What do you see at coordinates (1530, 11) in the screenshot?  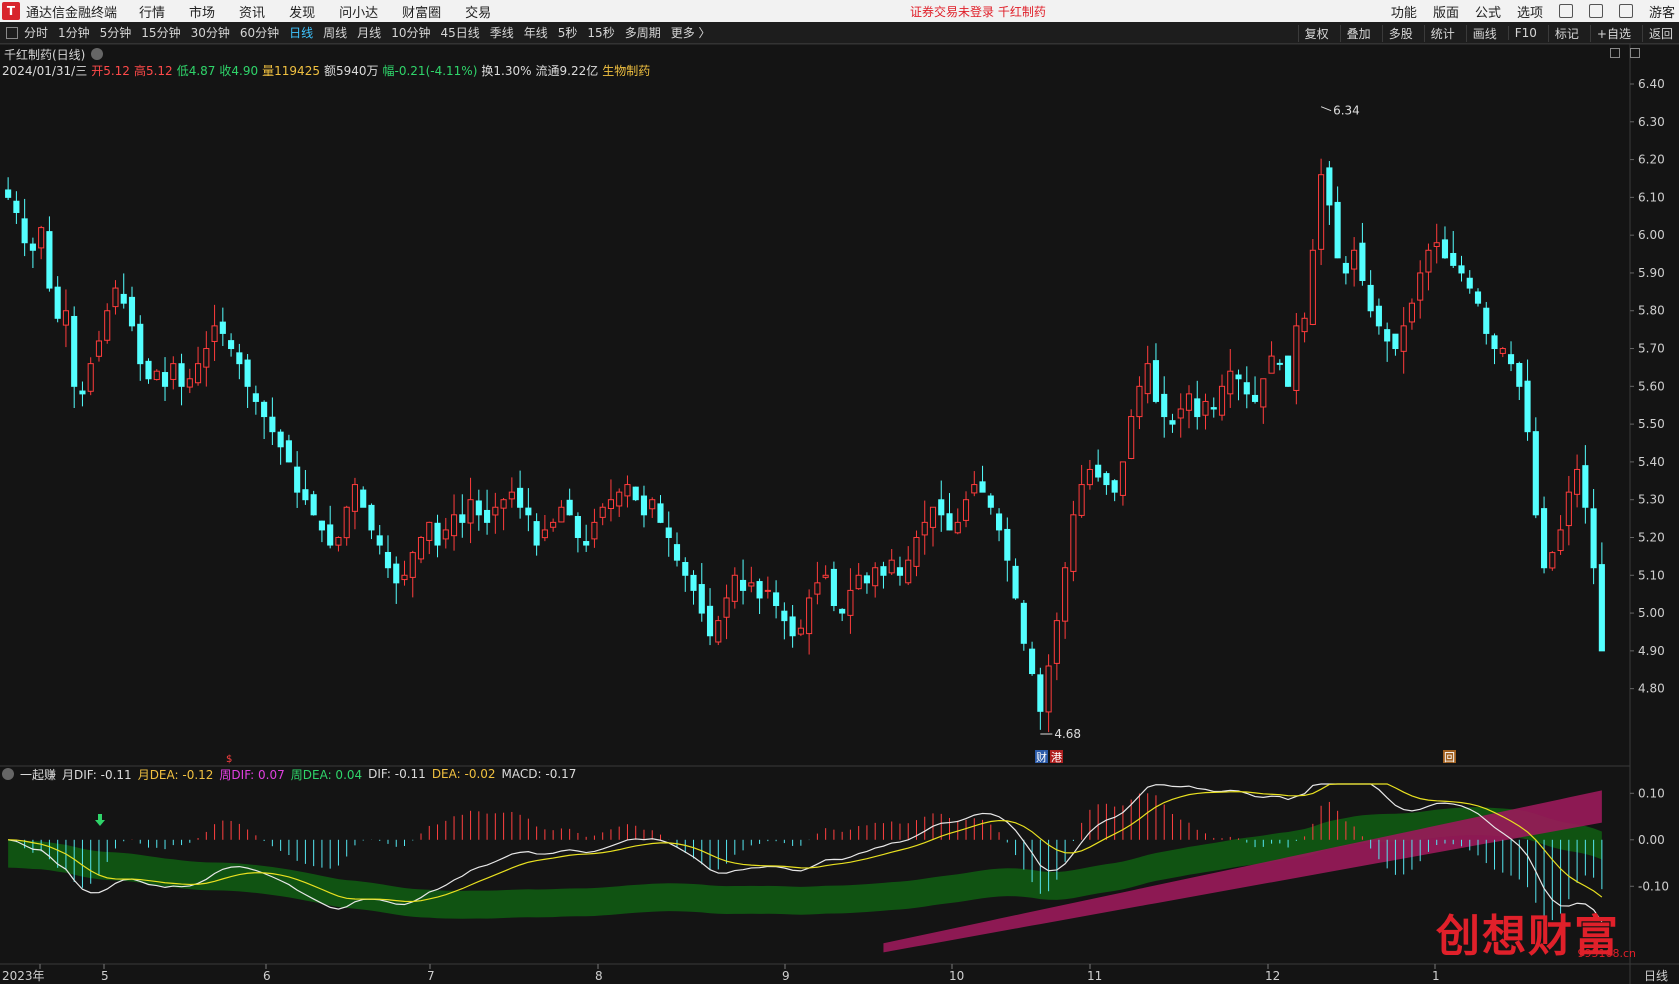 I see `menu-xuanxiang: 选项` at bounding box center [1530, 11].